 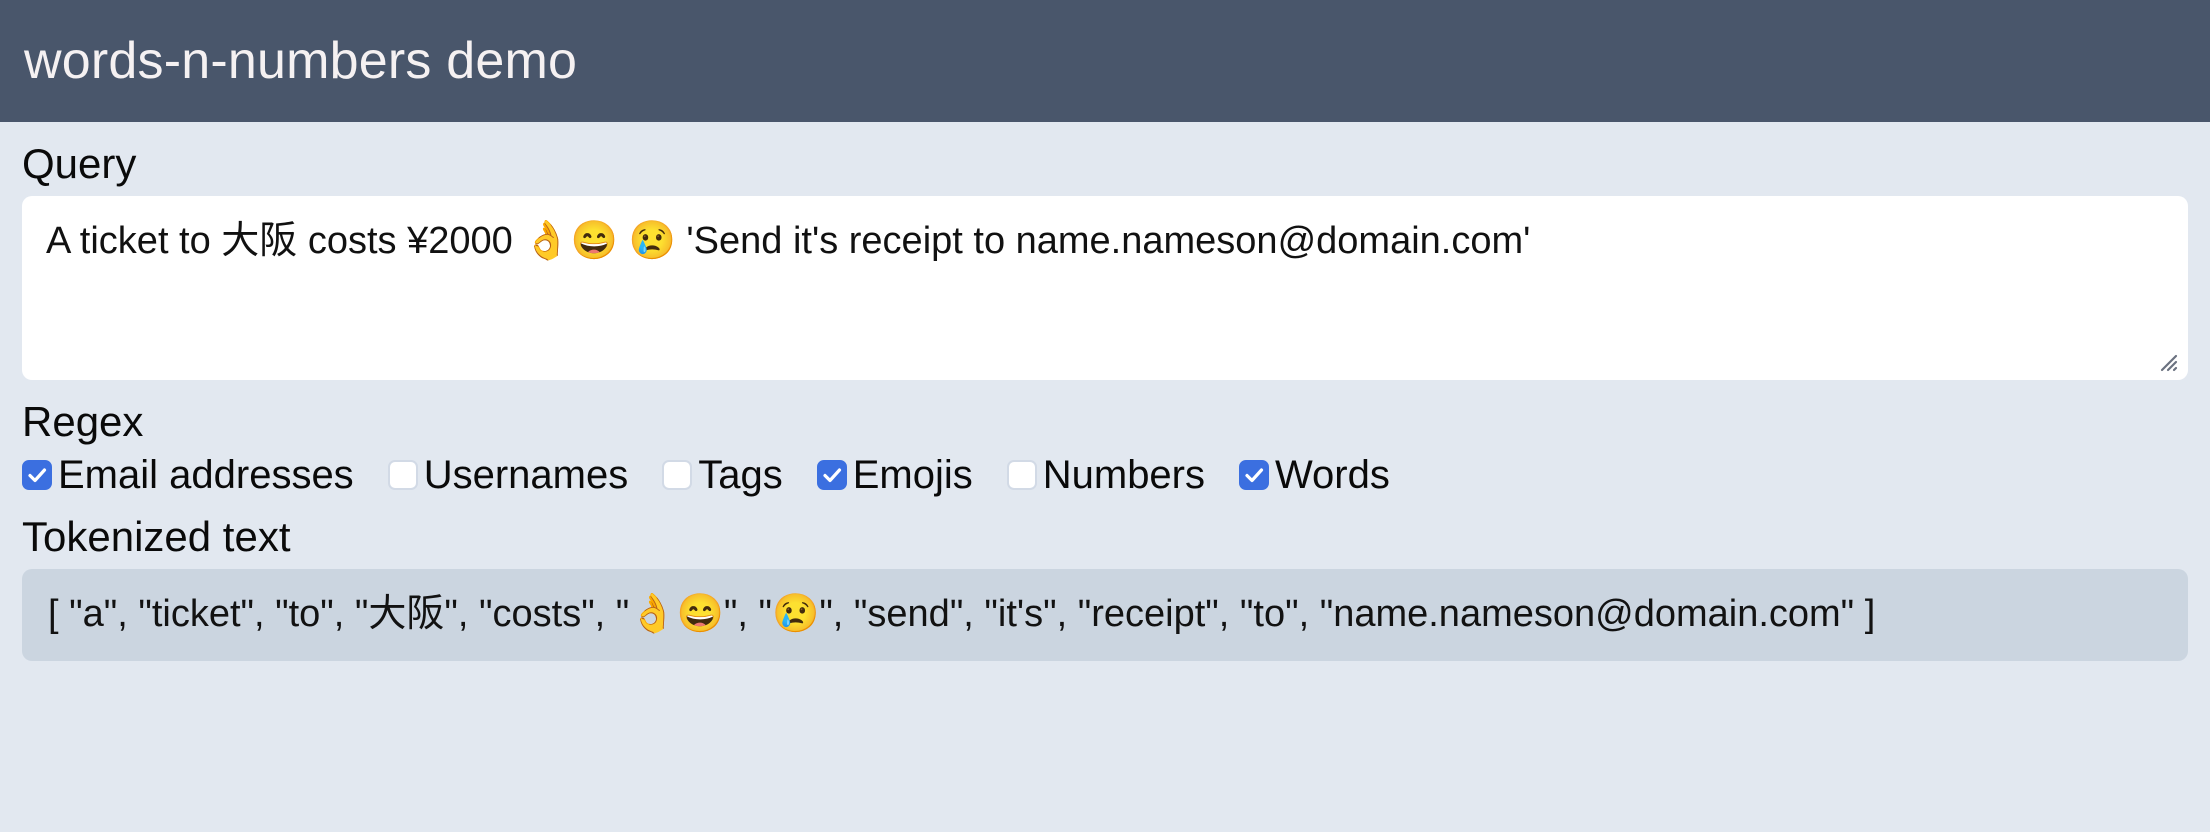 I want to click on regex-option-usernames: Usernames, so click(x=508, y=474).